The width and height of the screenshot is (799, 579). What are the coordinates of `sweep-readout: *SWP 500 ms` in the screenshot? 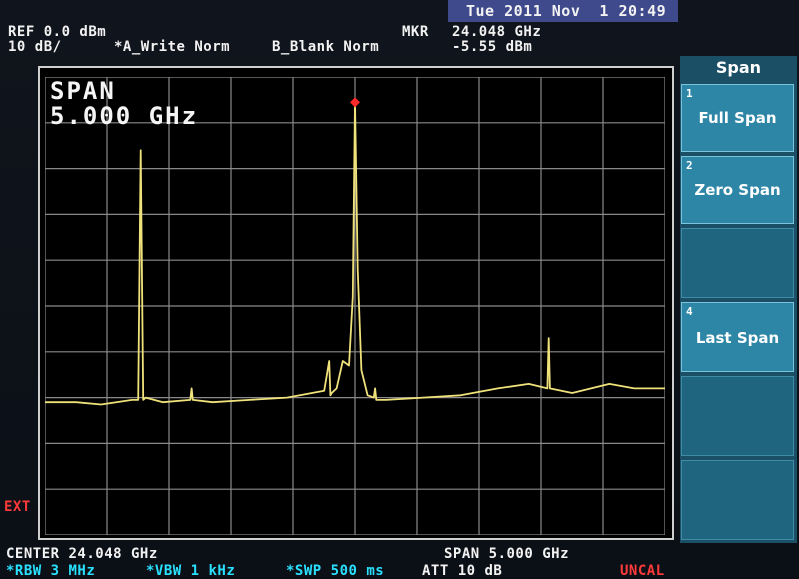 It's located at (335, 571).